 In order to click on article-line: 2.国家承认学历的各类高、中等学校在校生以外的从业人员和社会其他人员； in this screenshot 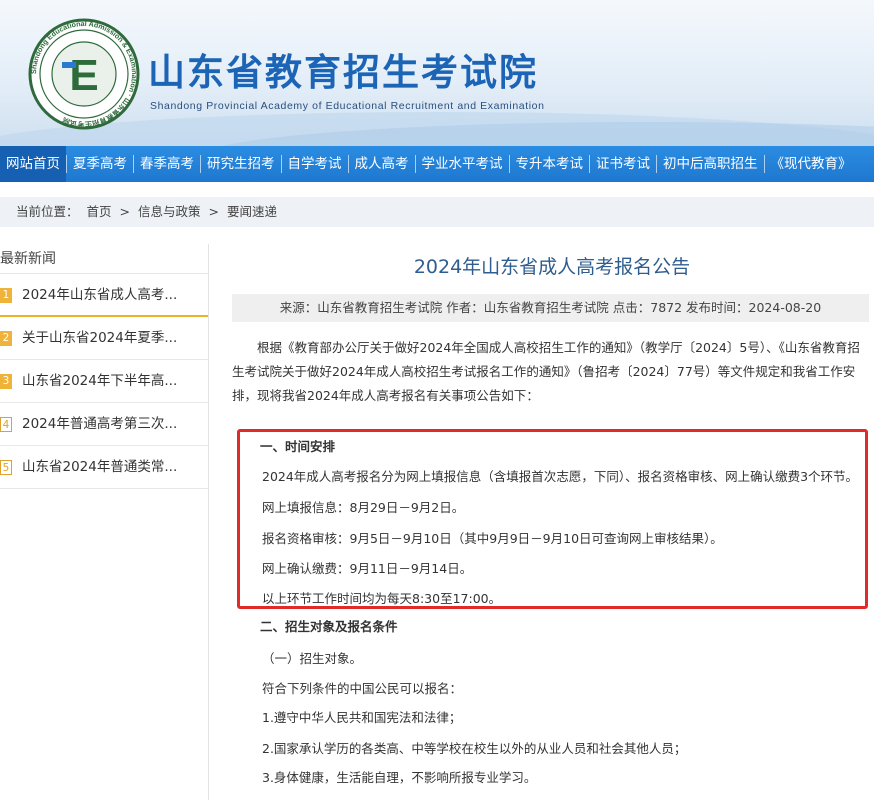, I will do `click(474, 748)`.